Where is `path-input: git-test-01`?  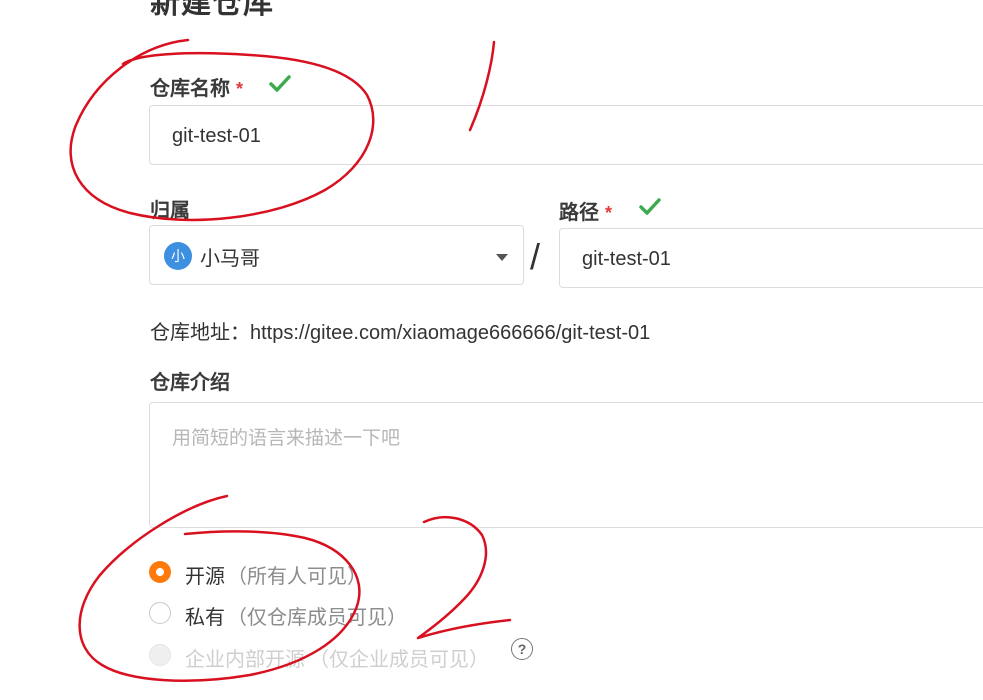 path-input: git-test-01 is located at coordinates (771, 258).